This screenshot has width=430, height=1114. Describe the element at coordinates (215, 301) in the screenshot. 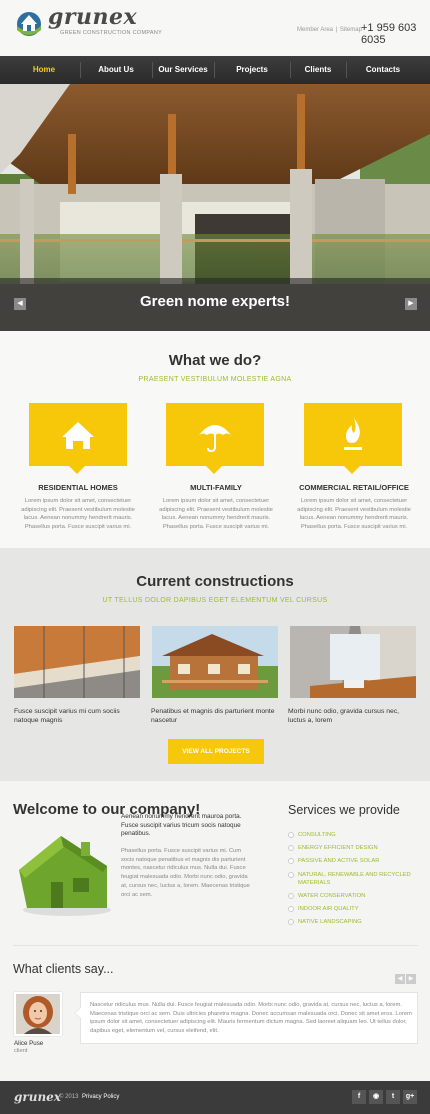

I see `hero-caption: Green nome experts!` at that location.